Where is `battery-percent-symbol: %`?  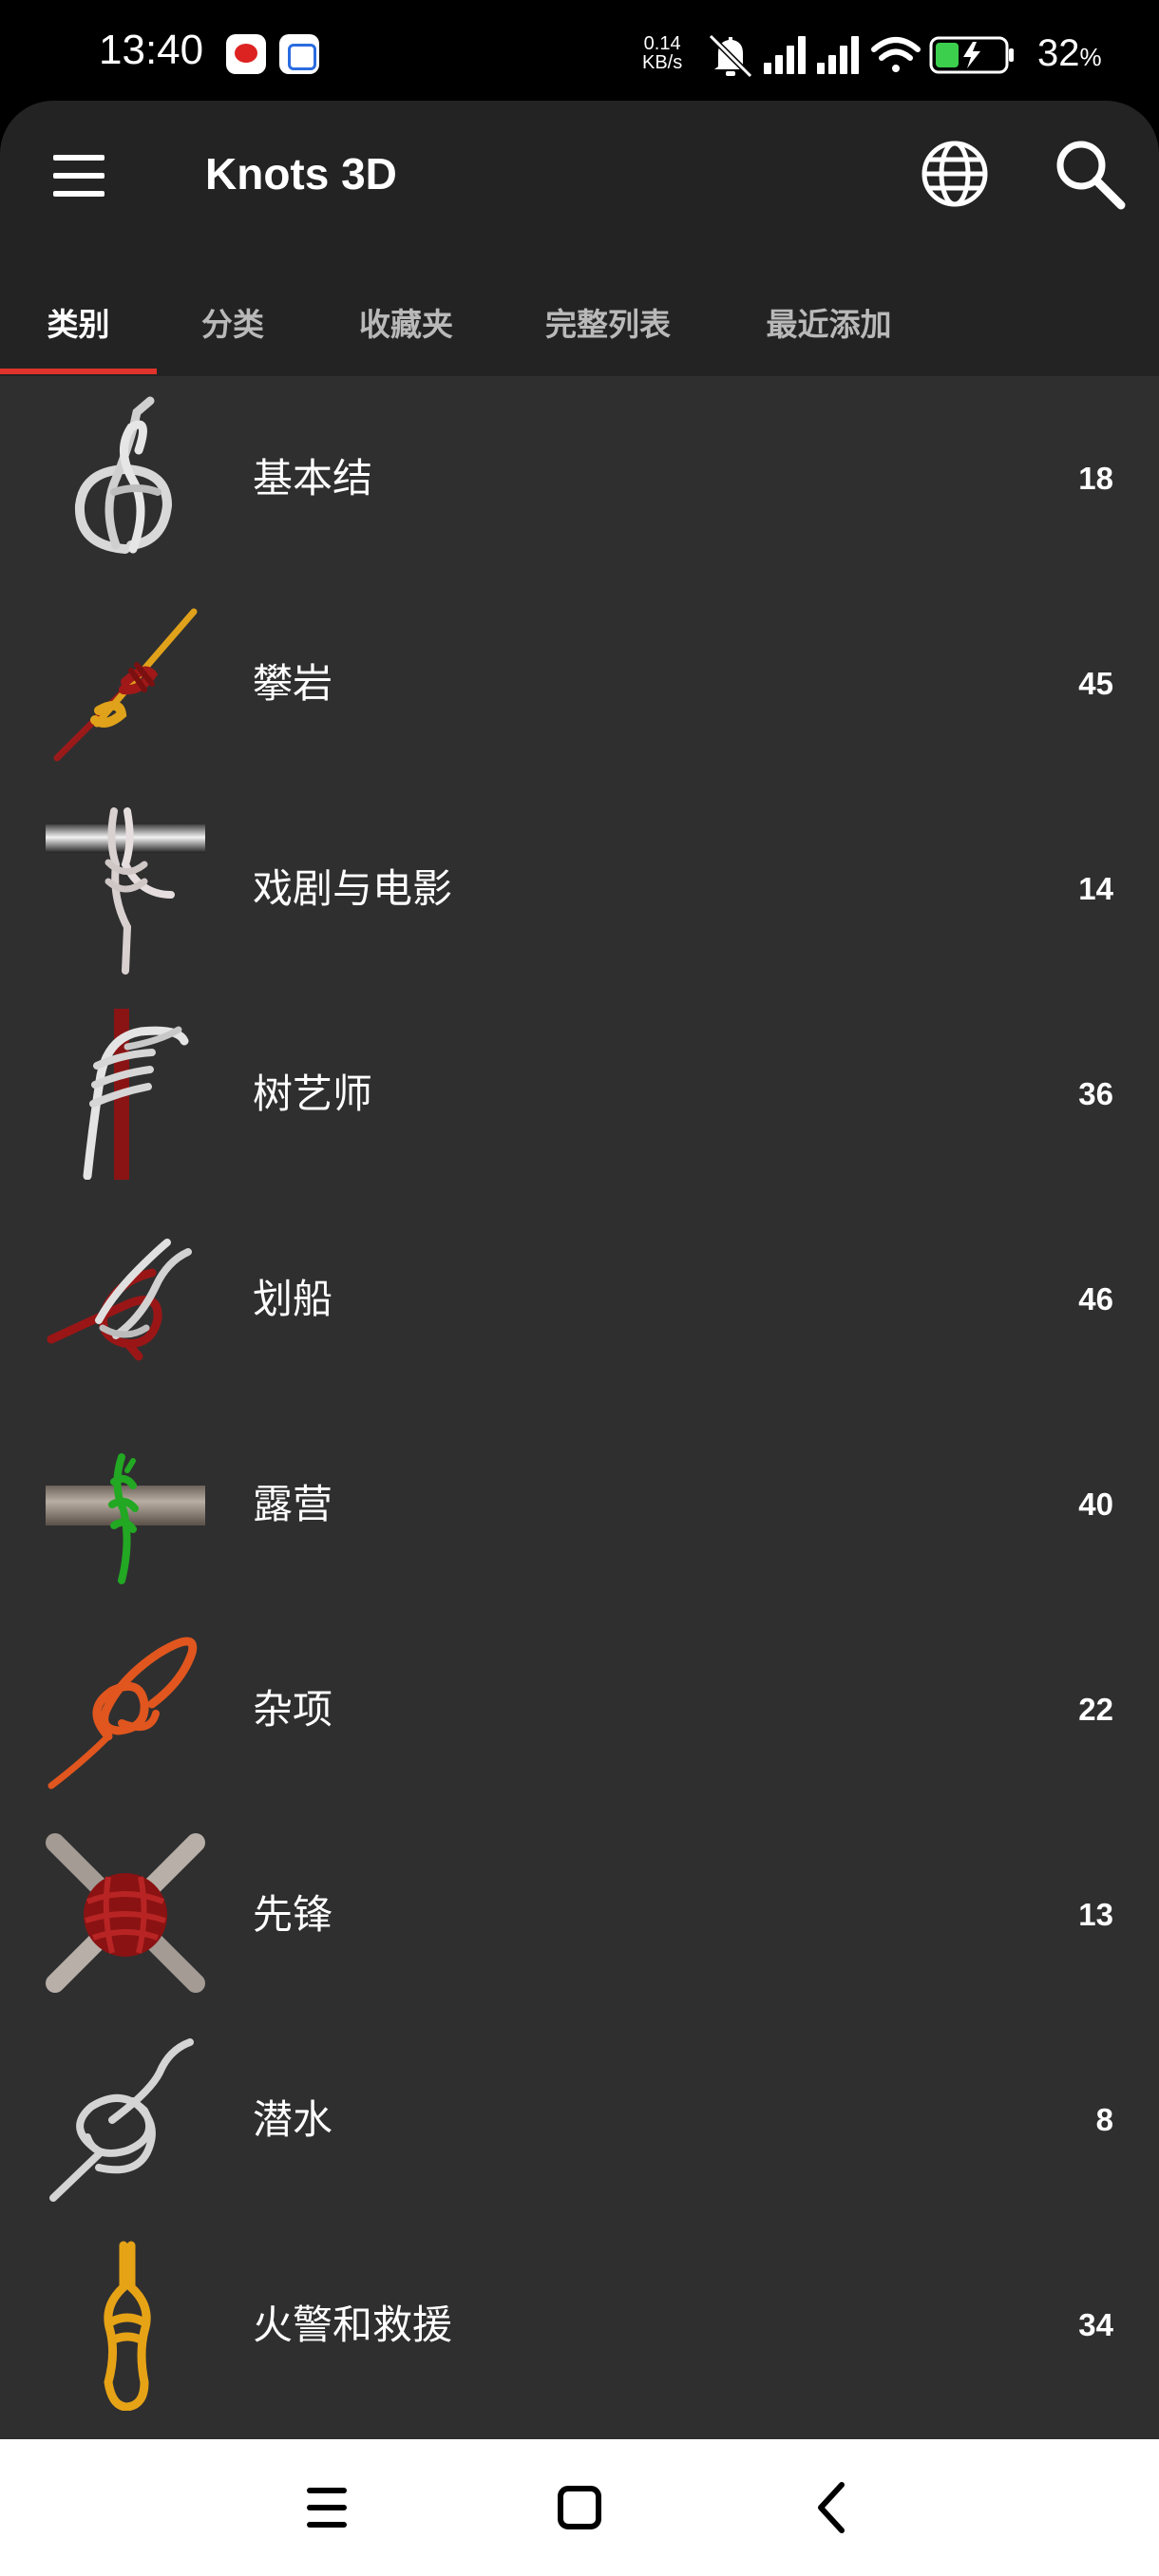
battery-percent-symbol: % is located at coordinates (1090, 57).